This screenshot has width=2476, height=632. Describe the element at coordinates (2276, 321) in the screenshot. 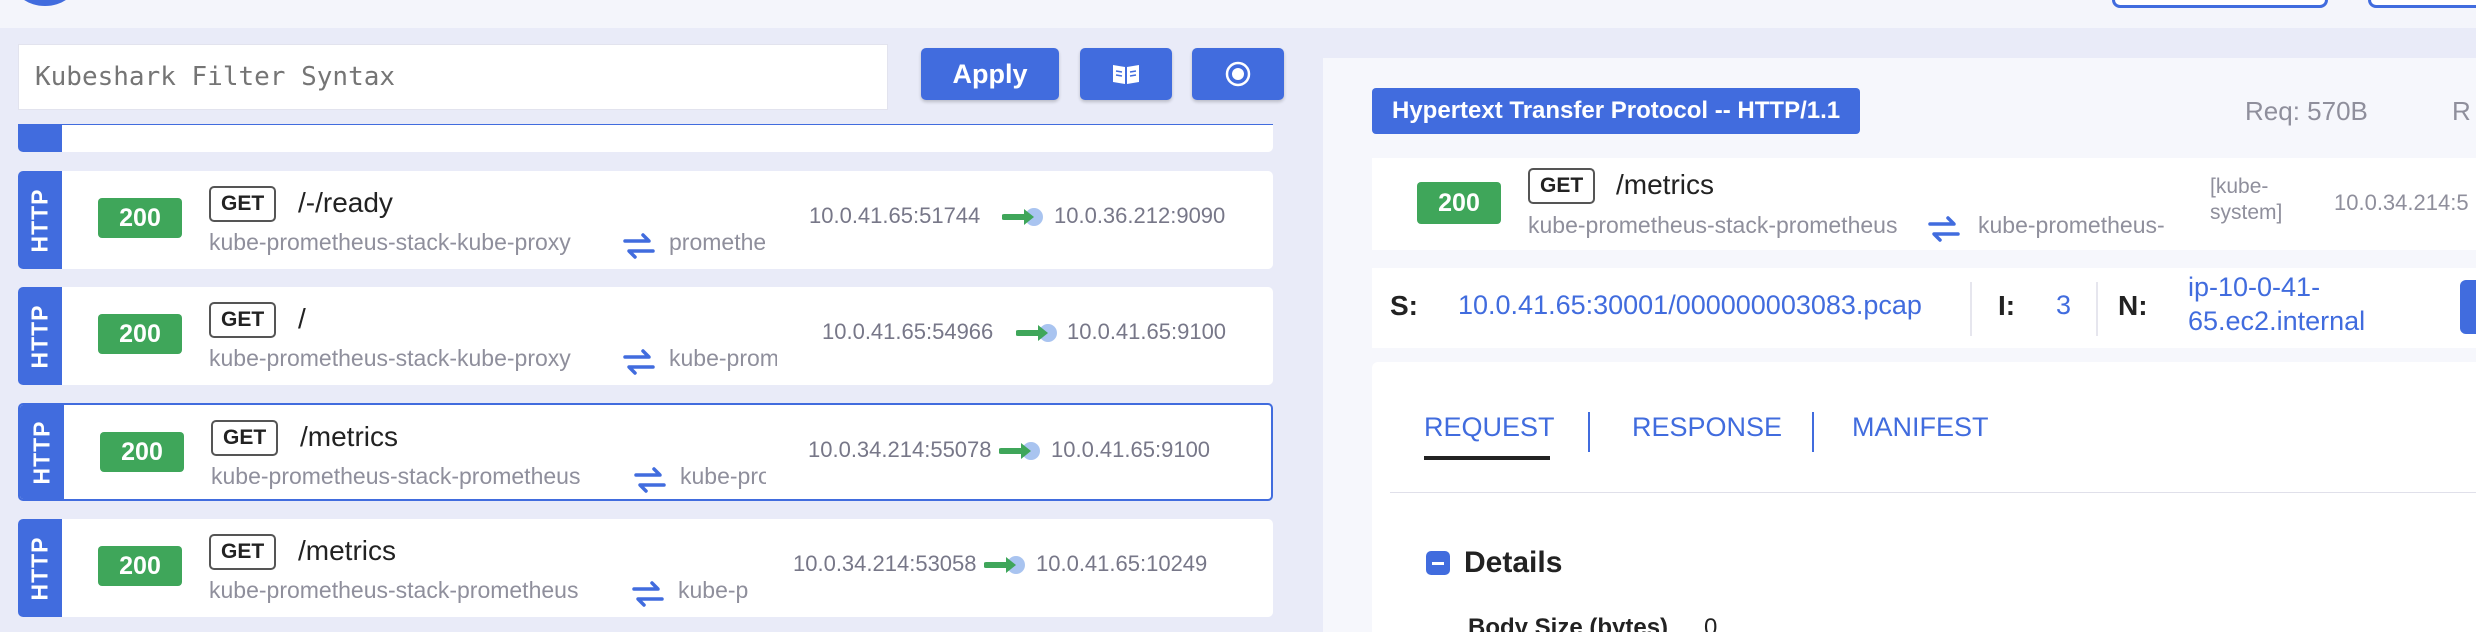

I see `node-value-line2: 65.ec2.internal` at that location.